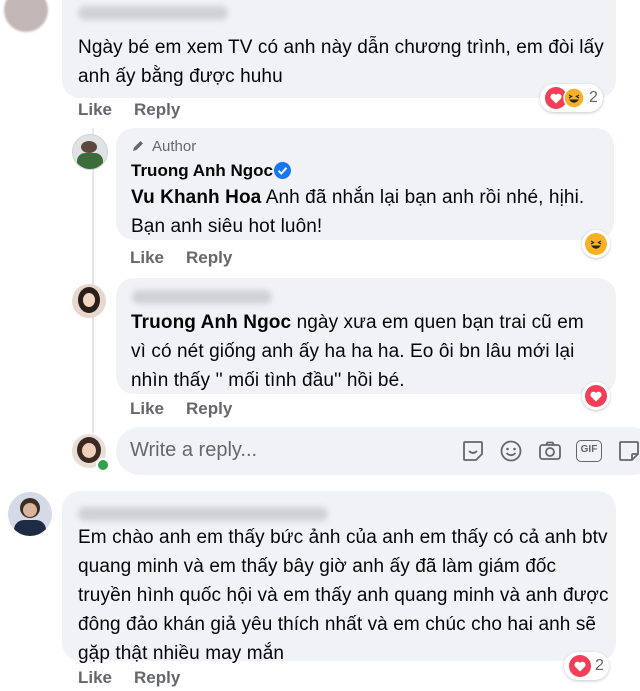 This screenshot has width=640, height=691. What do you see at coordinates (628, 451) in the screenshot?
I see `sticker-alt-icon` at bounding box center [628, 451].